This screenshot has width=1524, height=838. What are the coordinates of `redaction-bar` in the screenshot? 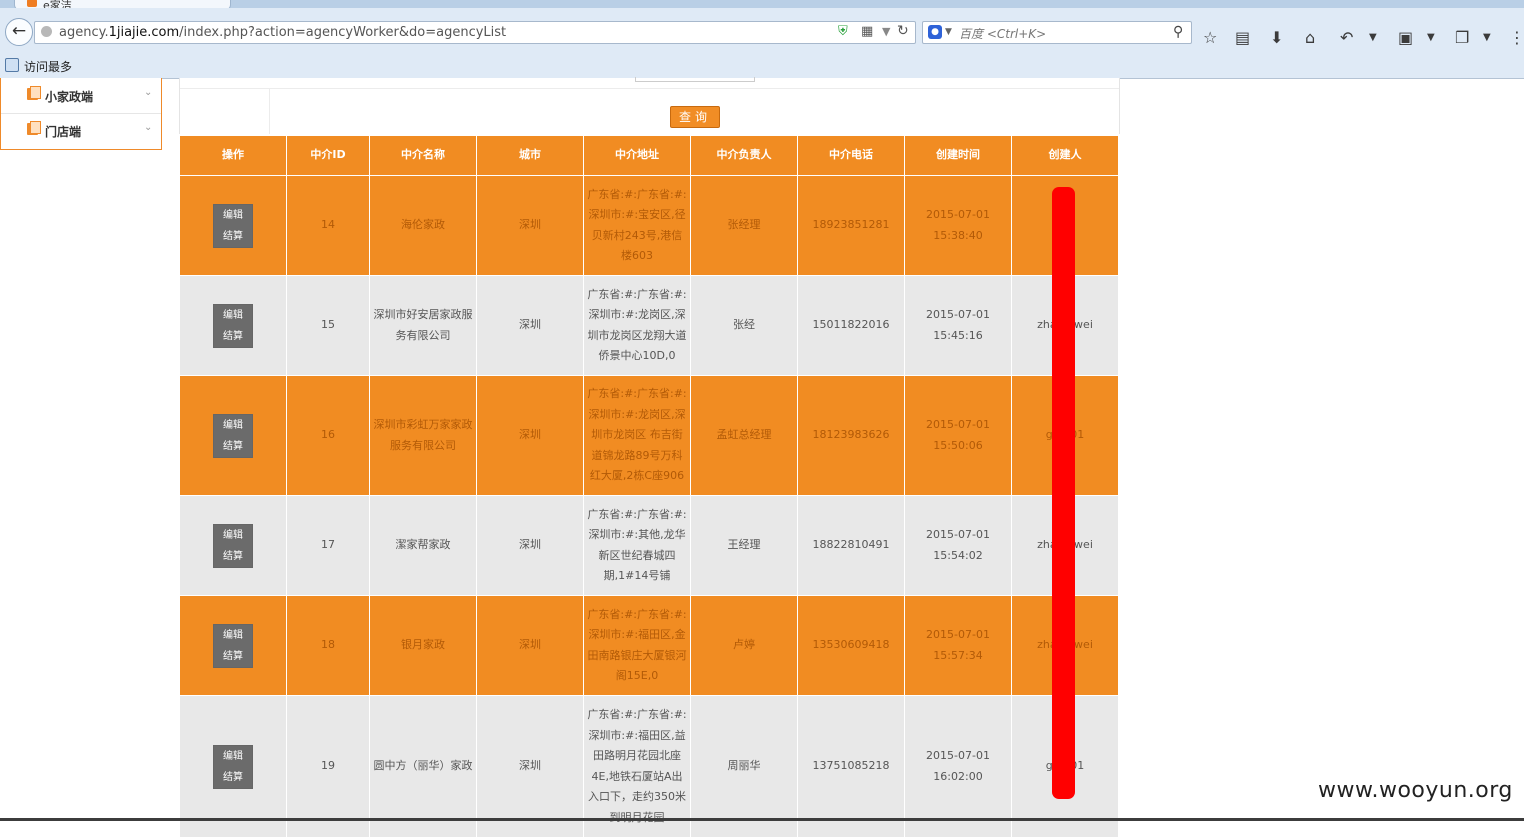 It's located at (1063, 493).